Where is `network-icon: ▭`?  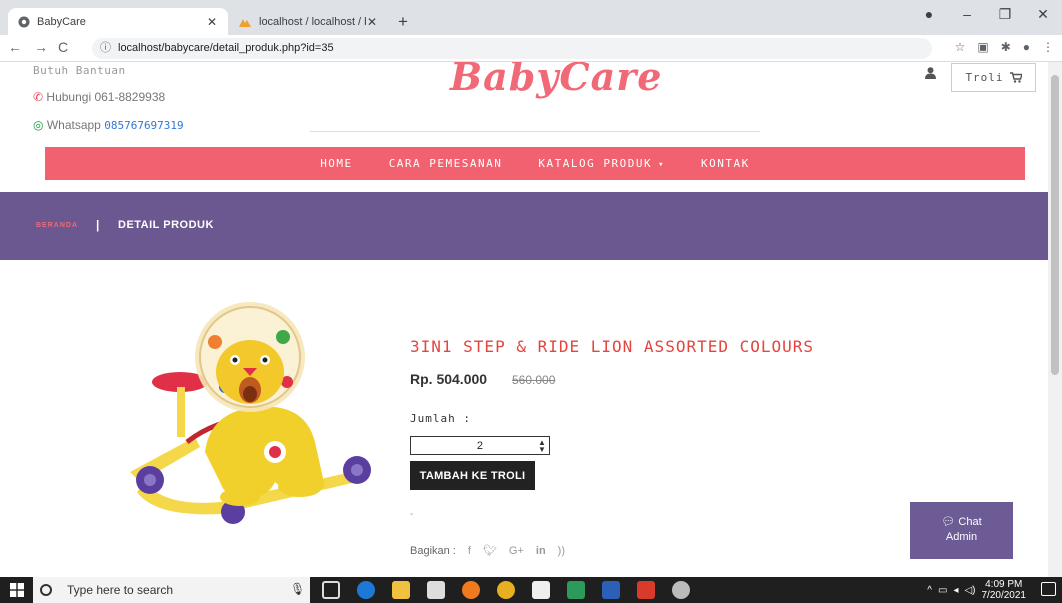
network-icon: ▭ is located at coordinates (942, 590).